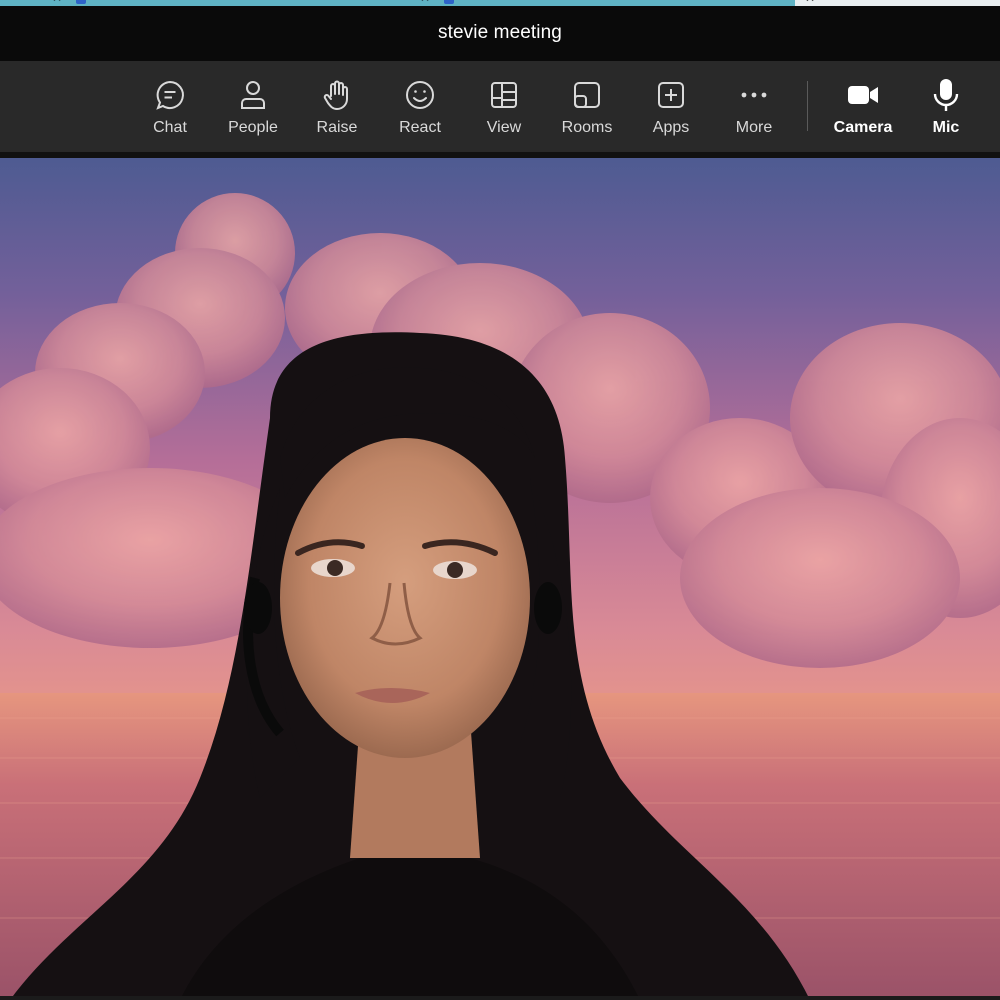  I want to click on rooms-button: Rooms, so click(587, 106).